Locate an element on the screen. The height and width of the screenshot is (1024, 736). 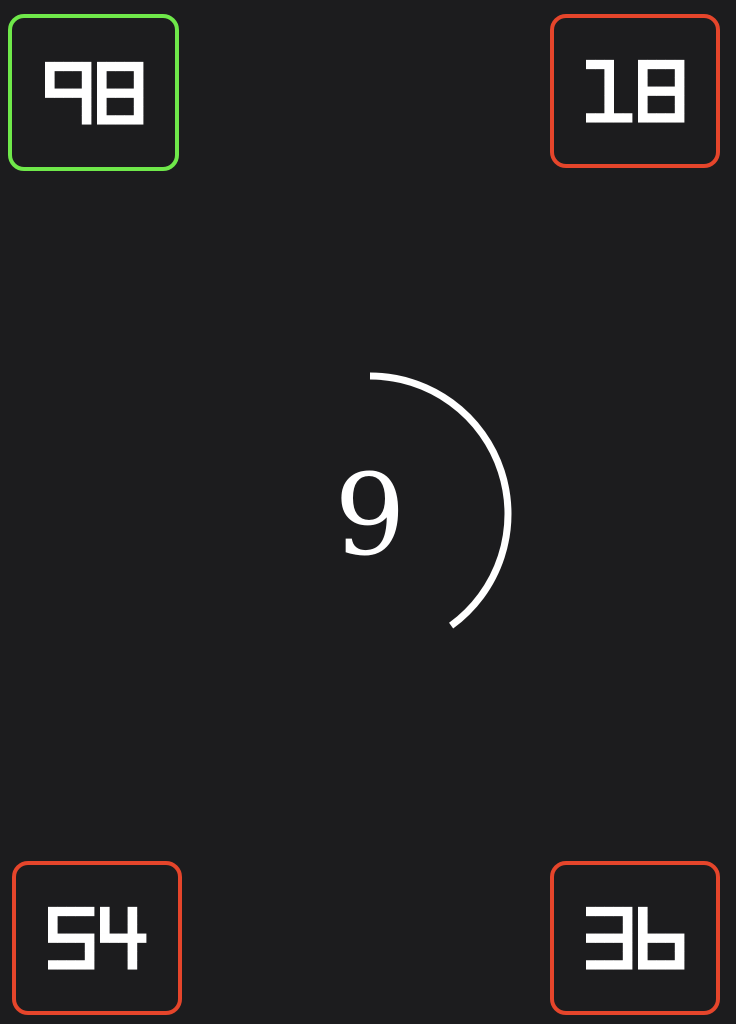
answer-tile-bottom-right: 36 is located at coordinates (635, 938).